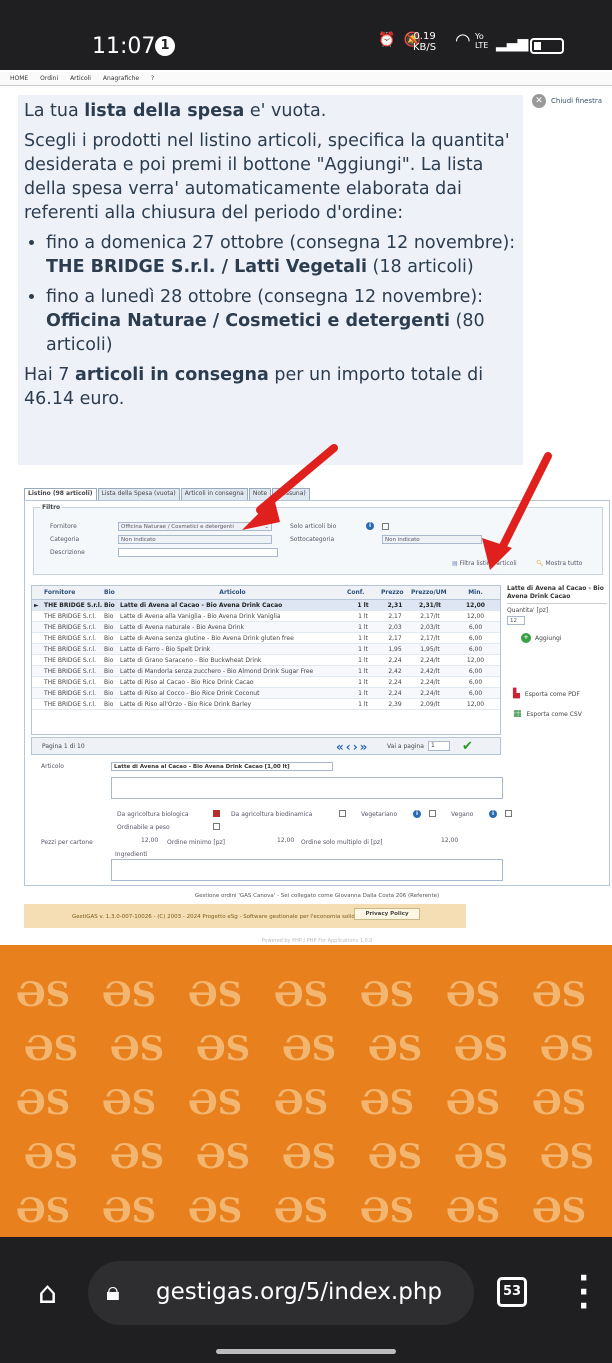 The width and height of the screenshot is (612, 1363). I want to click on export-pdf-label: Esporta come PDF, so click(552, 694).